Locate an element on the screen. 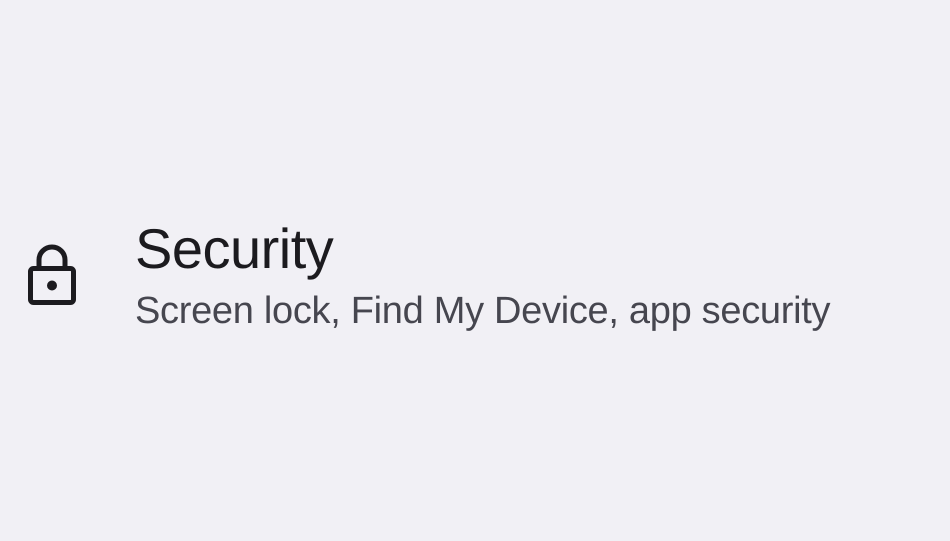 Image resolution: width=950 pixels, height=541 pixels. lock-icon is located at coordinates (52, 275).